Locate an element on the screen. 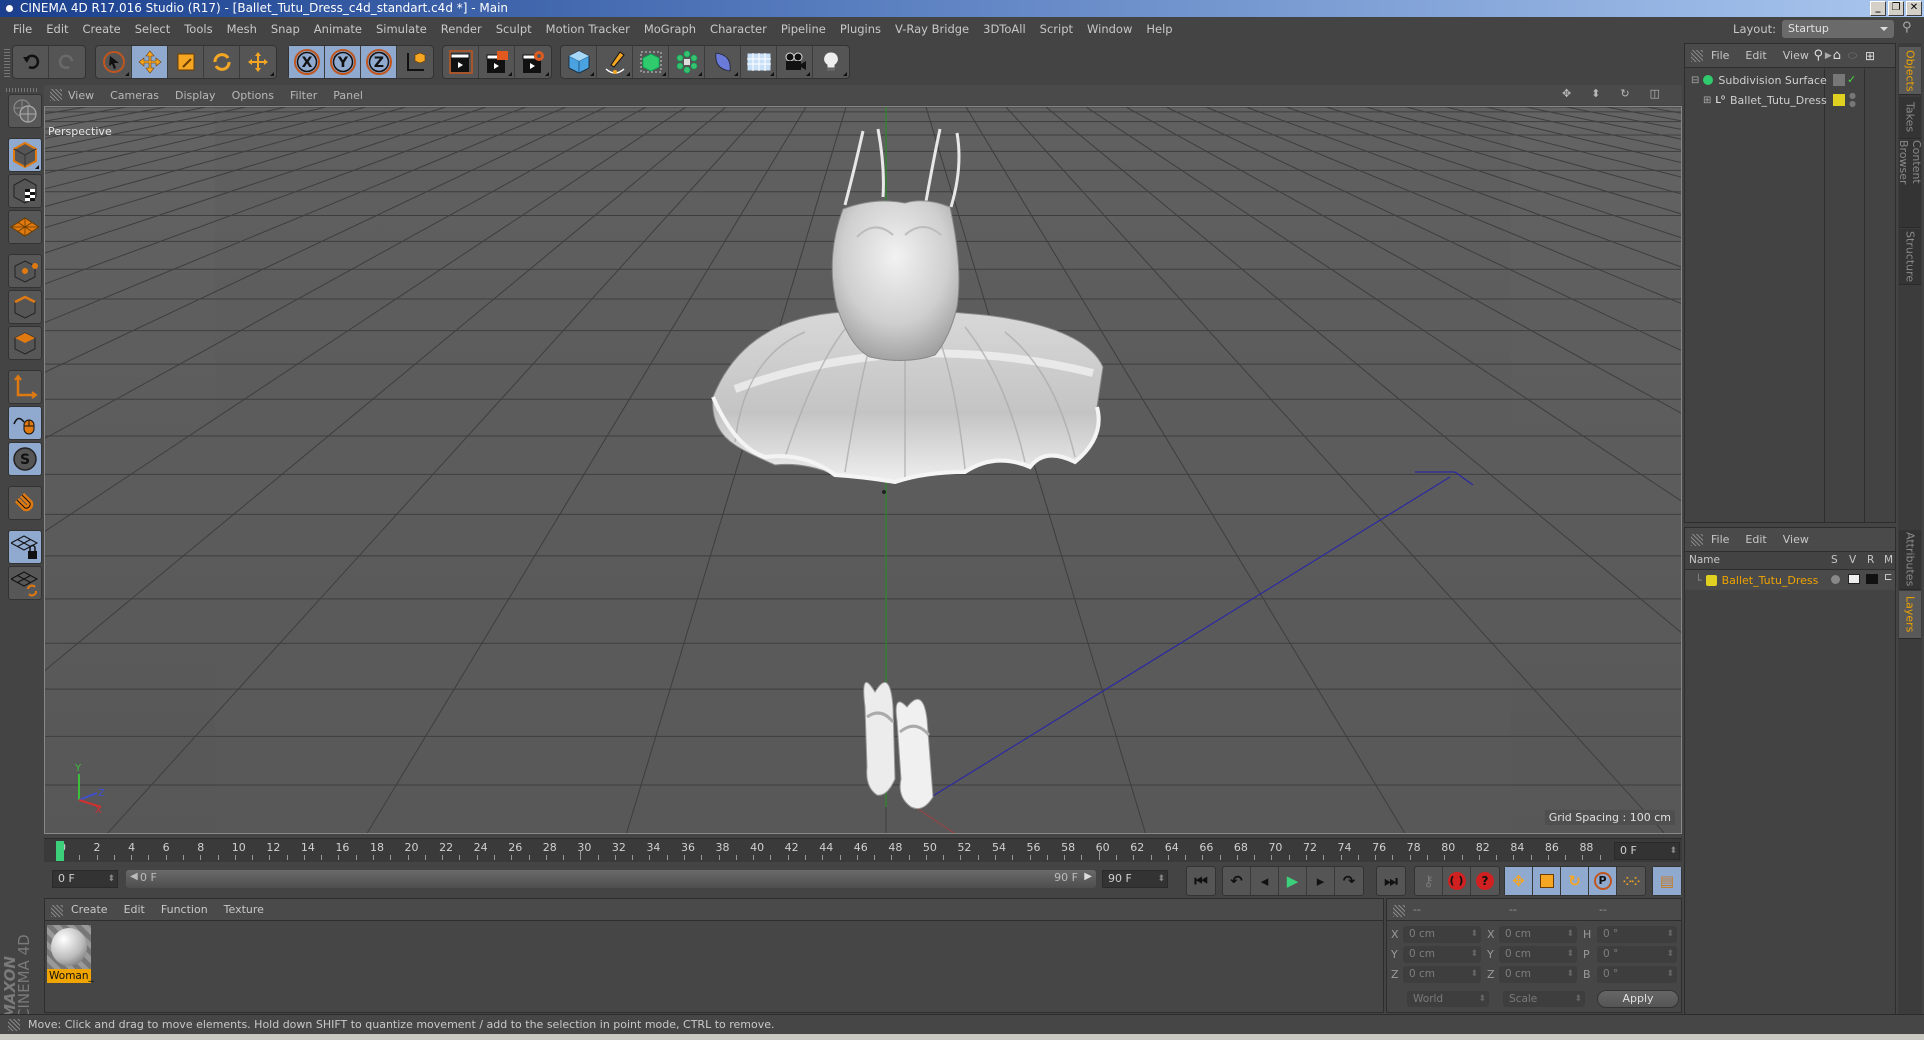 This screenshot has width=1924, height=1040. tab-structure: Structure is located at coordinates (1910, 257).